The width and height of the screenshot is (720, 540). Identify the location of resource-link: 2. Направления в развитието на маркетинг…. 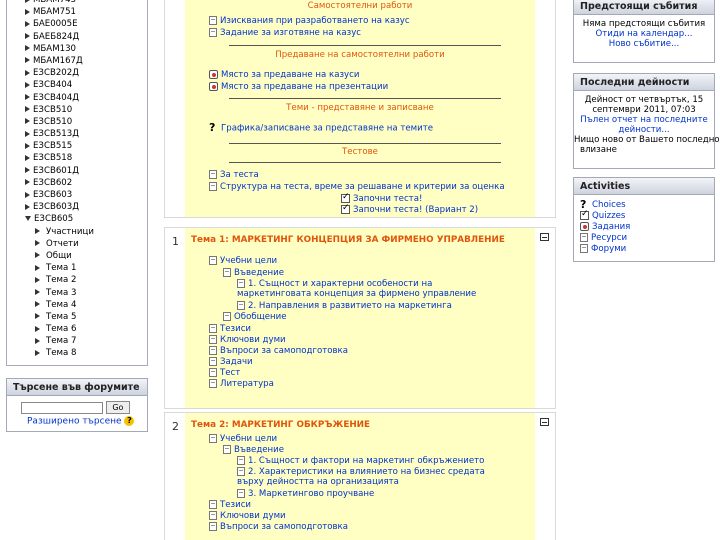
(344, 306).